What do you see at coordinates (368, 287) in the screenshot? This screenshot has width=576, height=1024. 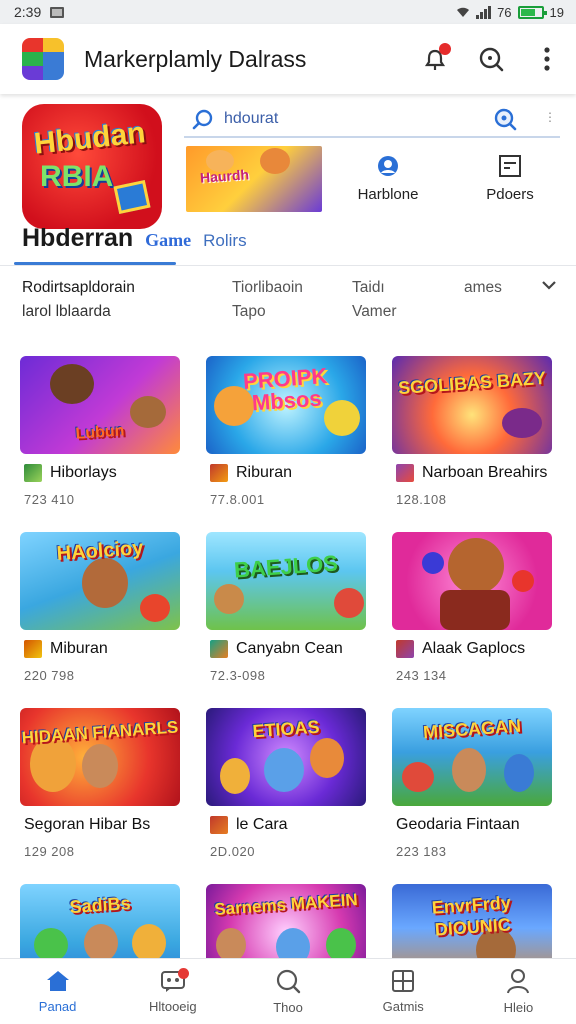 I see `filter-label: Taidı` at bounding box center [368, 287].